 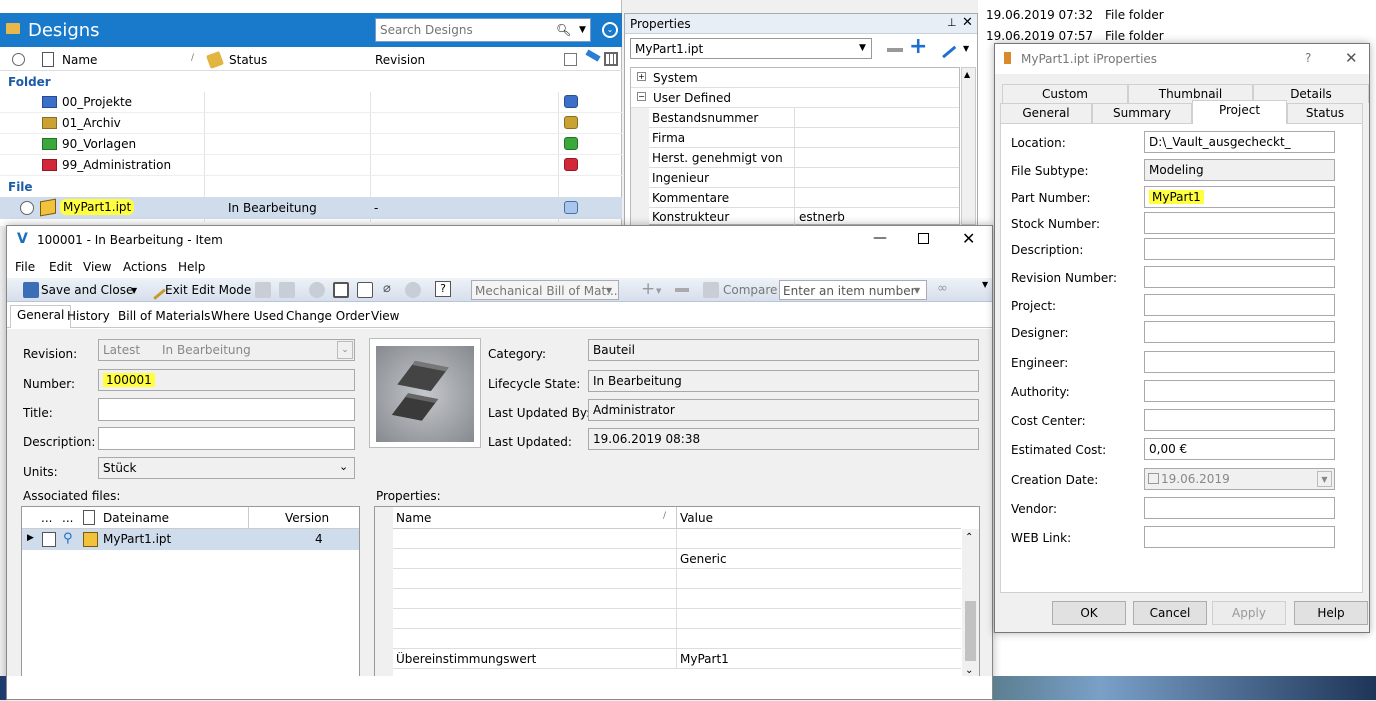 What do you see at coordinates (311, 123) in the screenshot?
I see `list-item: 01_Archiv` at bounding box center [311, 123].